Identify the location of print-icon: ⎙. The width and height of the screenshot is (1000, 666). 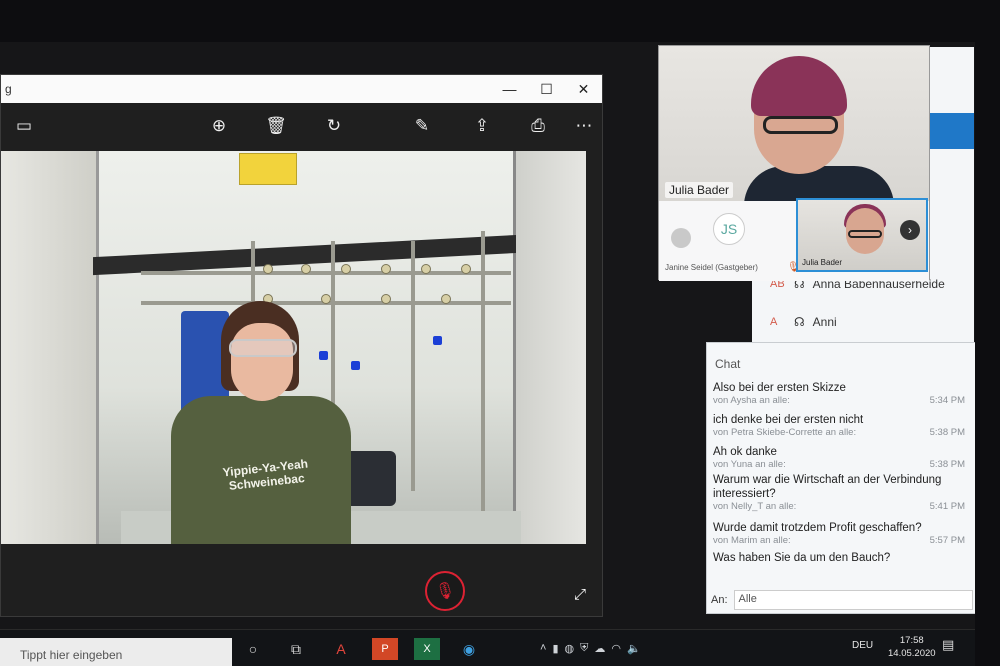
(538, 126).